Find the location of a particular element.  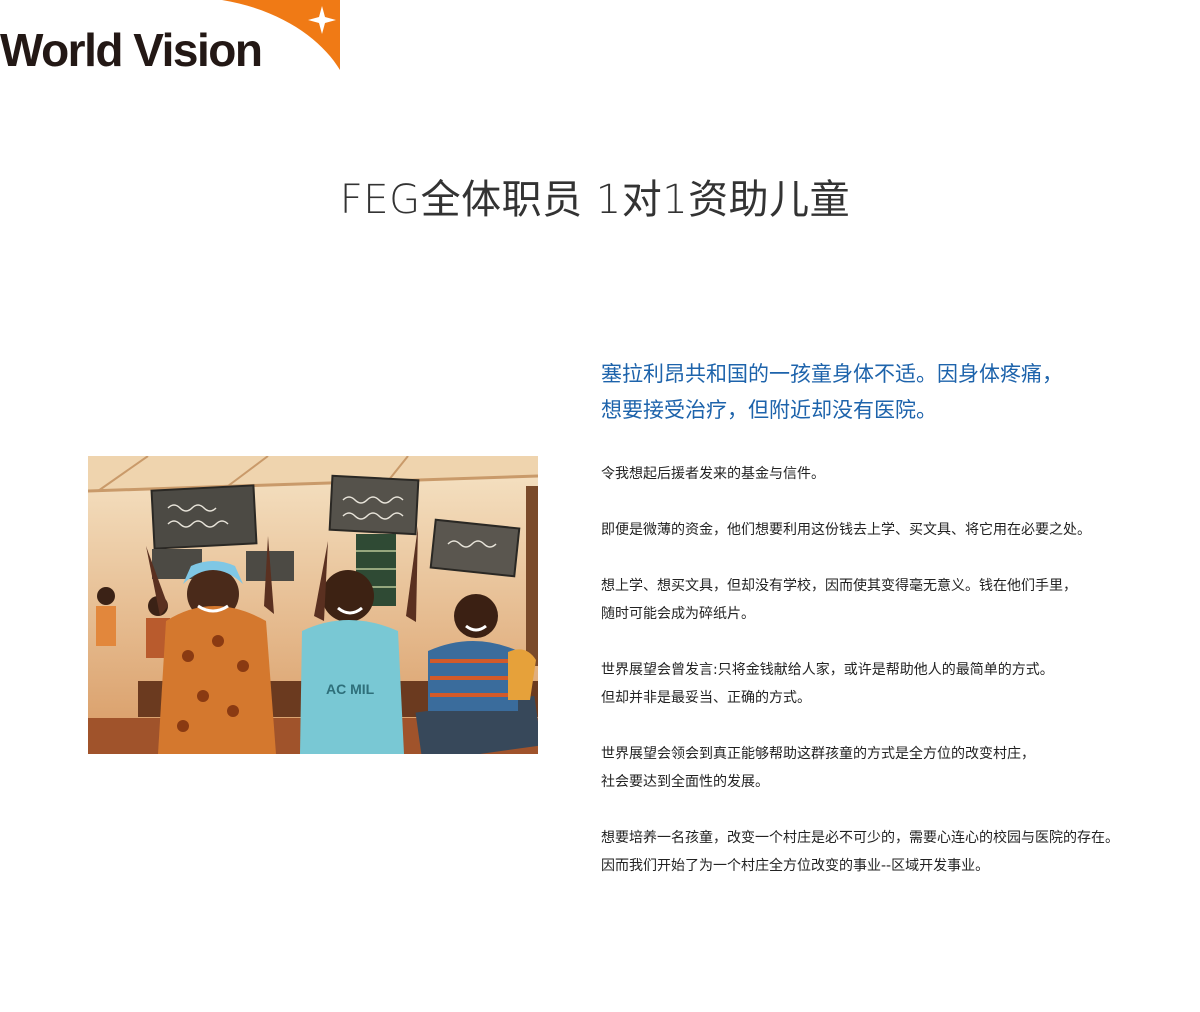

logo-wordmark: World Vision is located at coordinates (131, 50).